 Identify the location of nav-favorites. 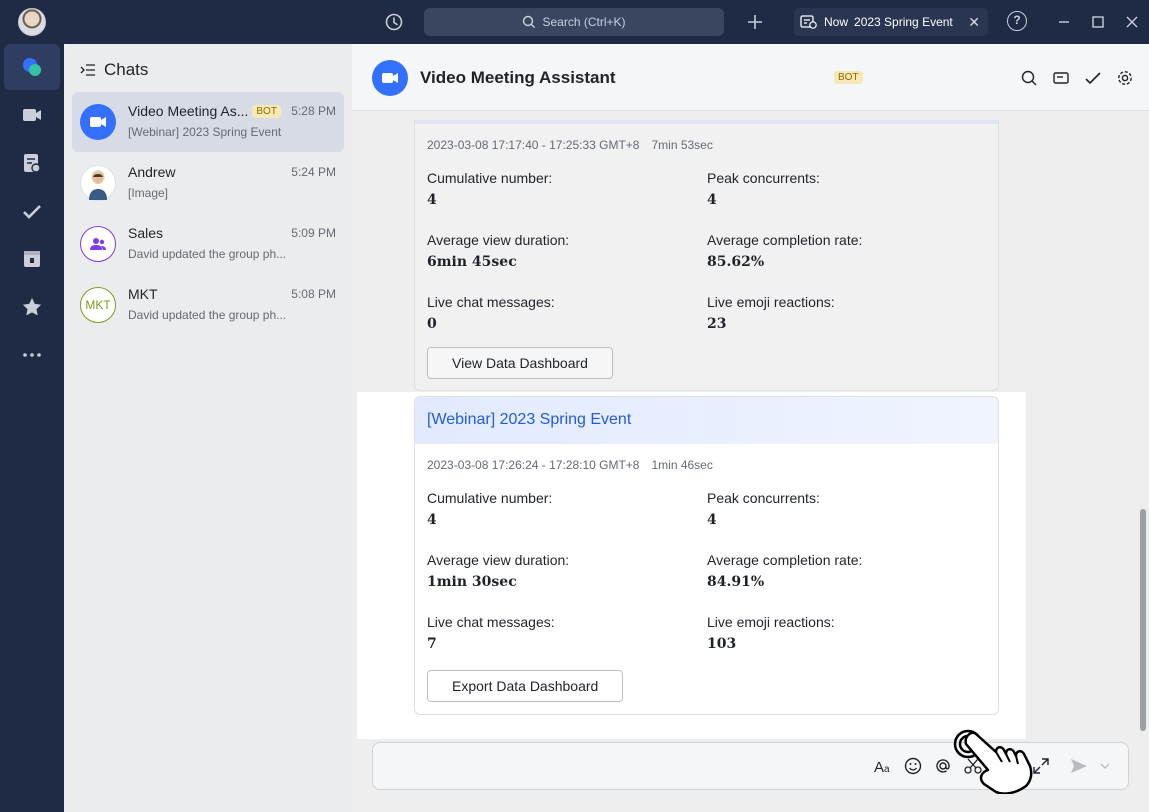
(32, 307).